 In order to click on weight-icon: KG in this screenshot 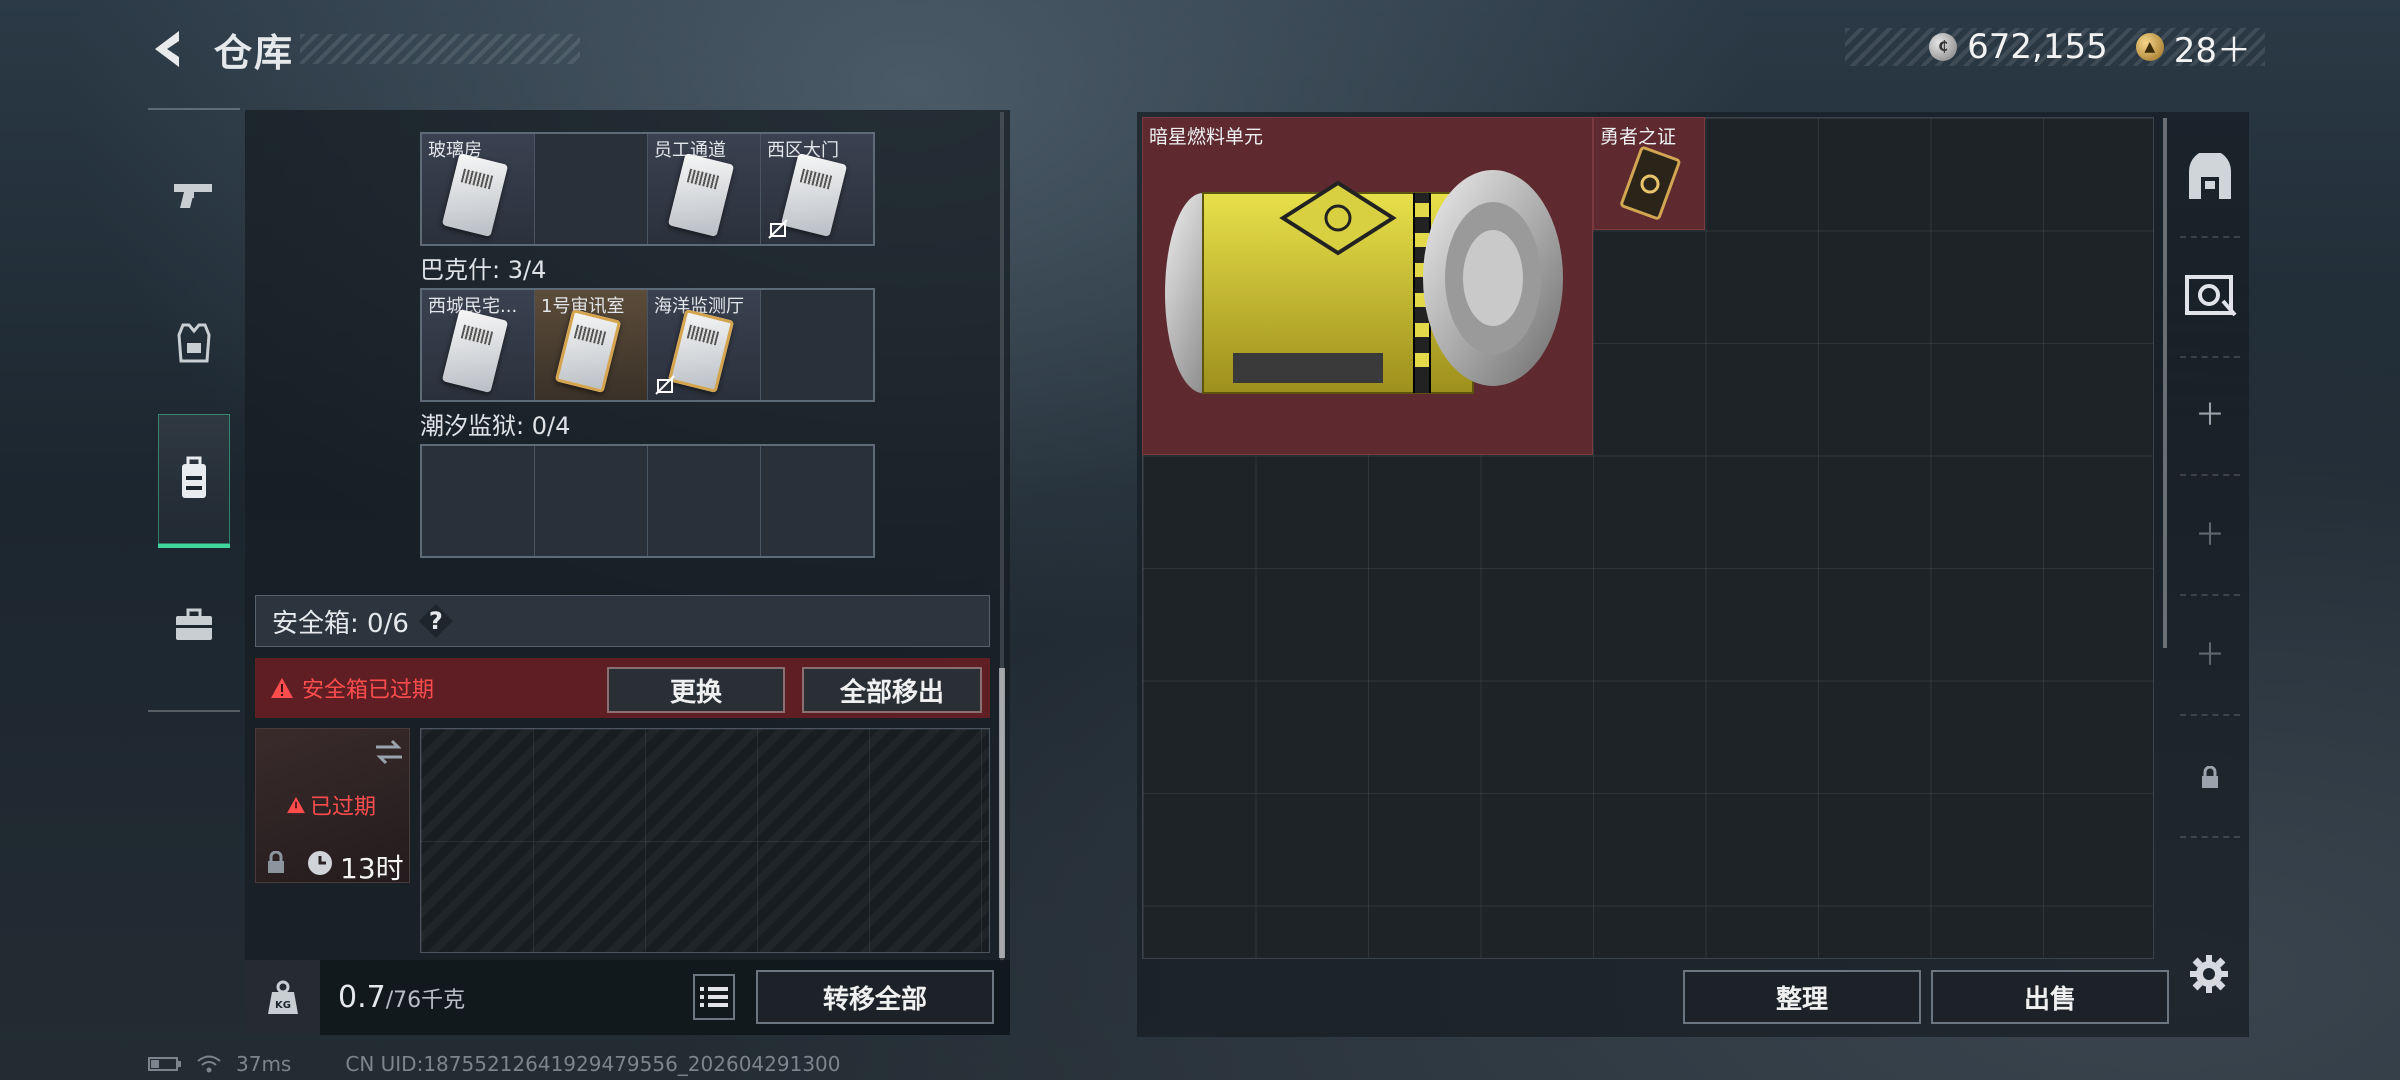, I will do `click(282, 997)`.